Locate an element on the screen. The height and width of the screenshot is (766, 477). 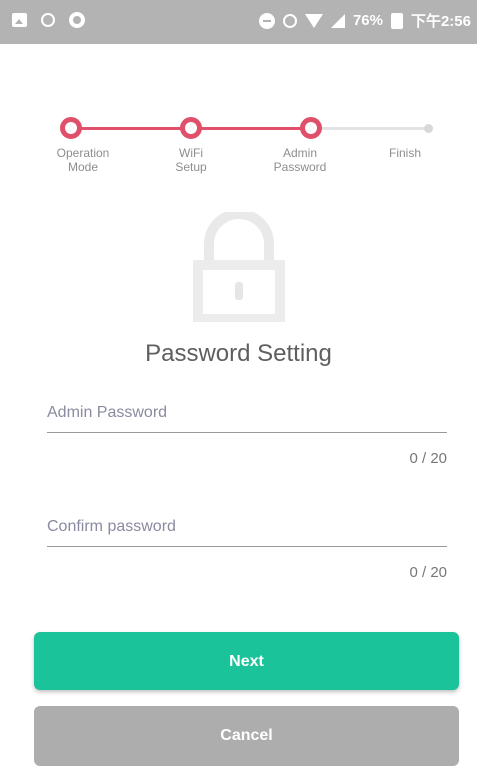
step-node-operation-mode is located at coordinates (71, 128).